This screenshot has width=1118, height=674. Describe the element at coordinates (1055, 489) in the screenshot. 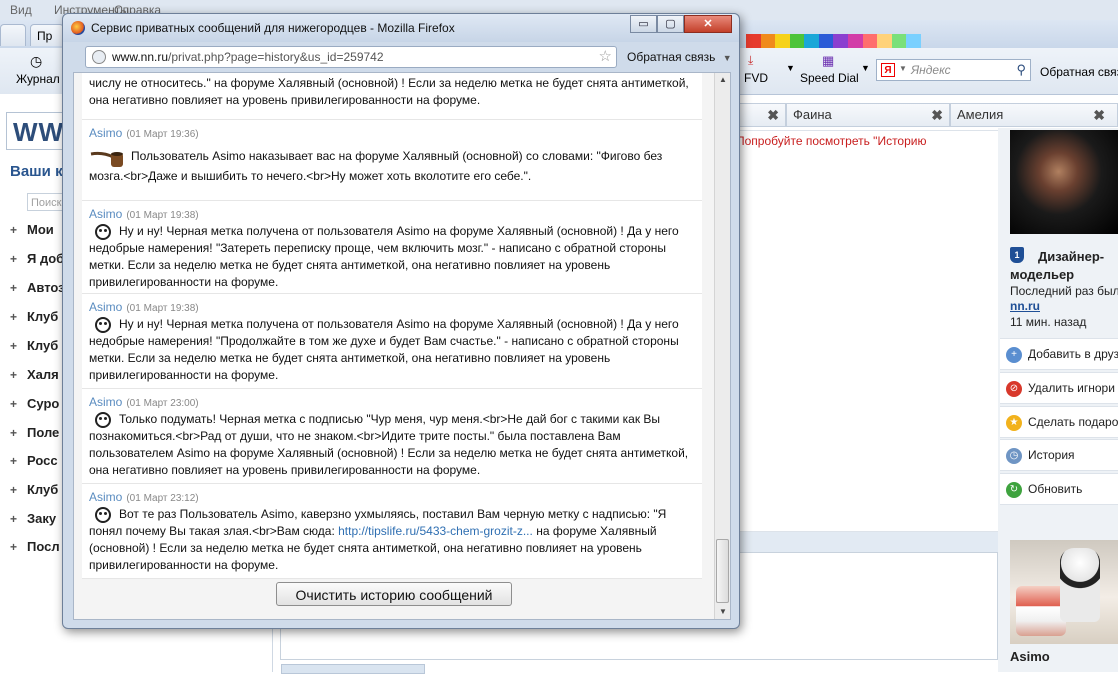

I see `refresh-label: Обновить` at that location.